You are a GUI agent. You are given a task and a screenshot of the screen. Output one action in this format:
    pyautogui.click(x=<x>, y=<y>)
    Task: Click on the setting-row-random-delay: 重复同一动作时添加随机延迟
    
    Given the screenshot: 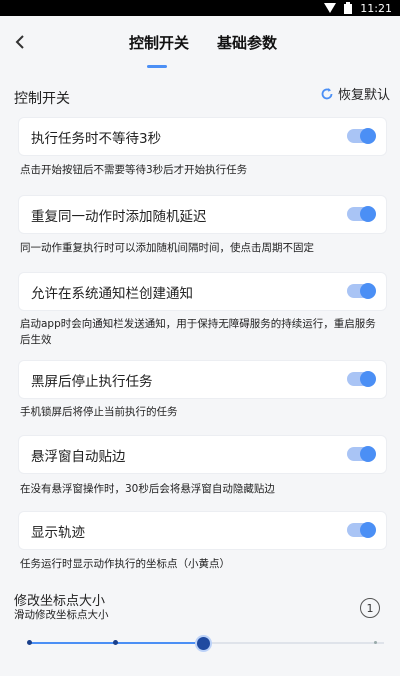 What is the action you would take?
    pyautogui.click(x=202, y=214)
    